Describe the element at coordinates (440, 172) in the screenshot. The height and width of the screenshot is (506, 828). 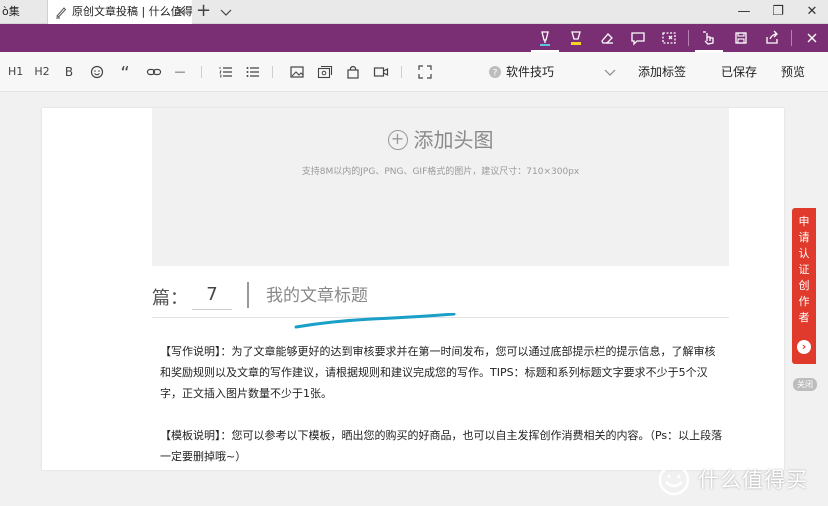
I see `header-image-hint: 支持8M以内的JPG、PNG、GIF格式的图片，建议尺寸：710×300px` at that location.